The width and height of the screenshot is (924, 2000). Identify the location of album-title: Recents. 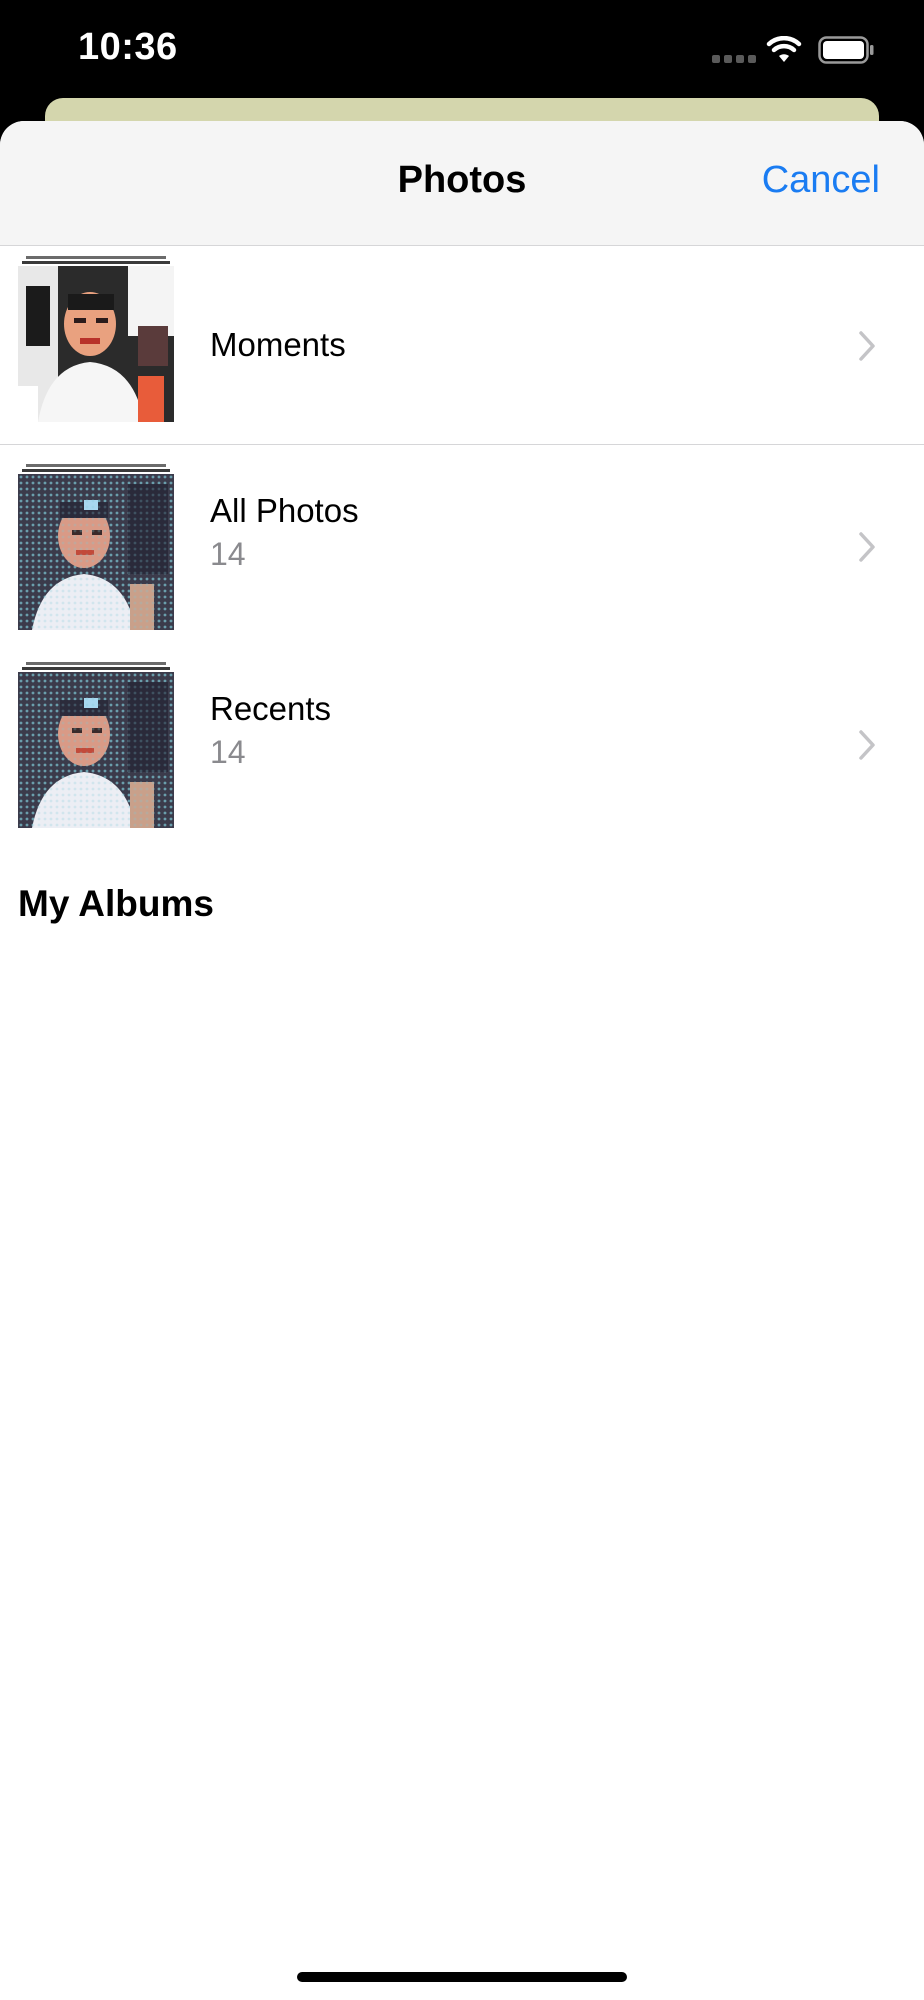
(271, 708).